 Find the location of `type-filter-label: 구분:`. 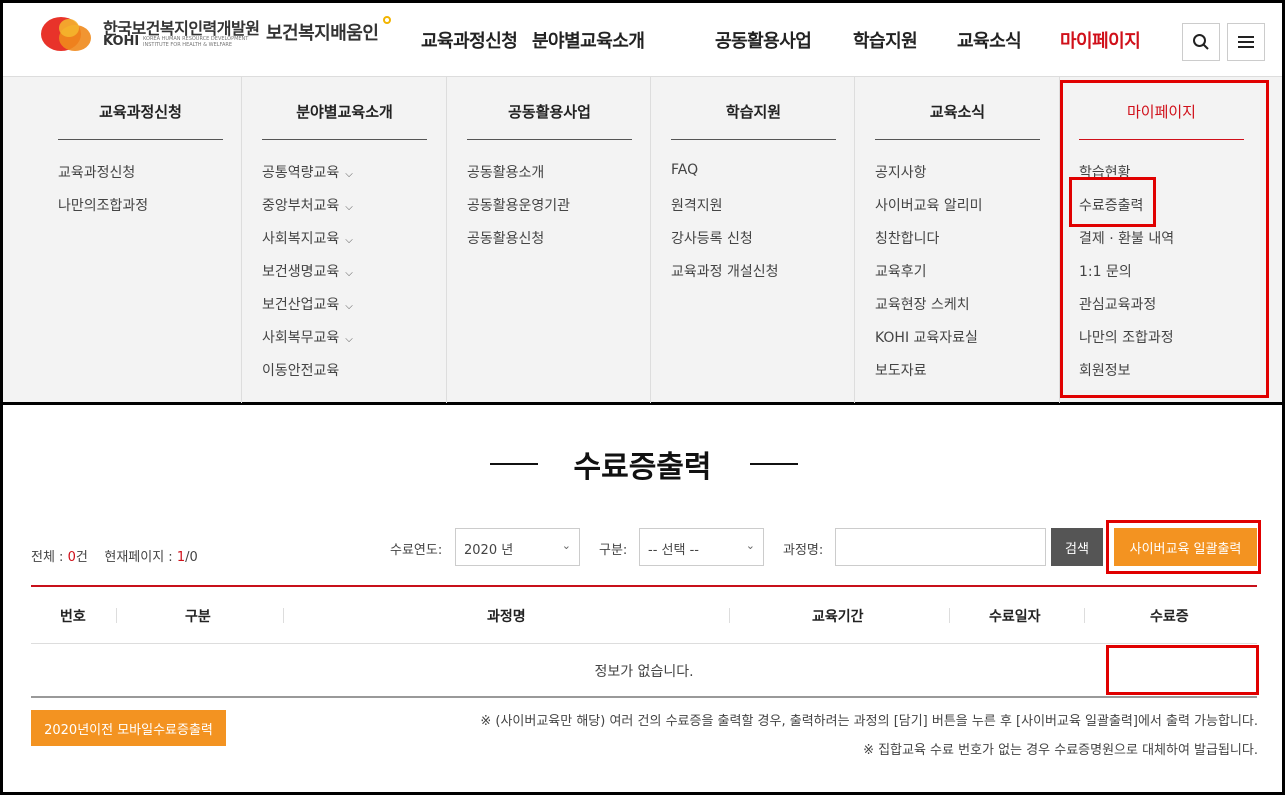

type-filter-label: 구분: is located at coordinates (613, 550).